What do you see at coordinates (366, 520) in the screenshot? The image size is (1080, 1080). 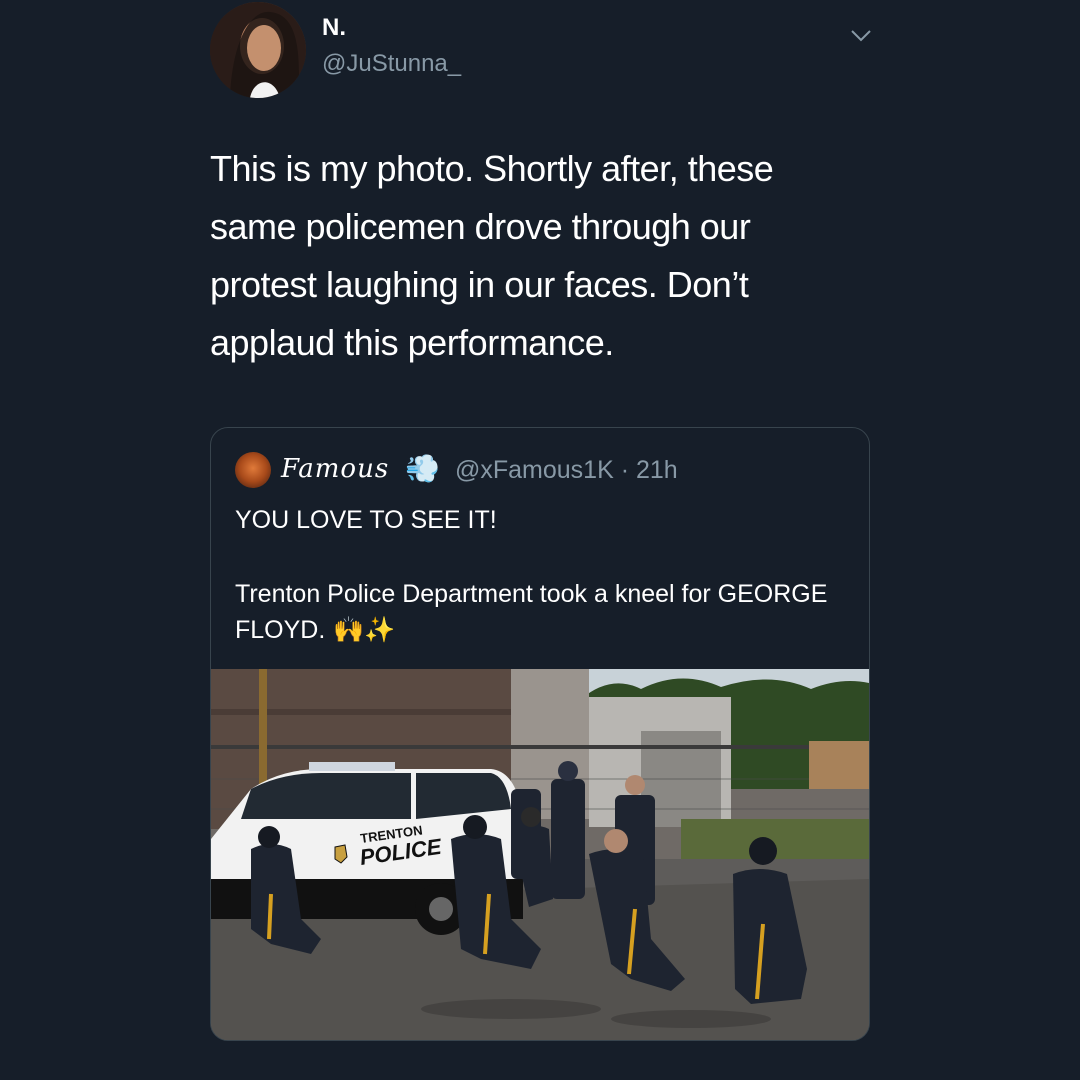 I see `quoted-tweet-headline: YOU LOVE TO SEE IT!` at bounding box center [366, 520].